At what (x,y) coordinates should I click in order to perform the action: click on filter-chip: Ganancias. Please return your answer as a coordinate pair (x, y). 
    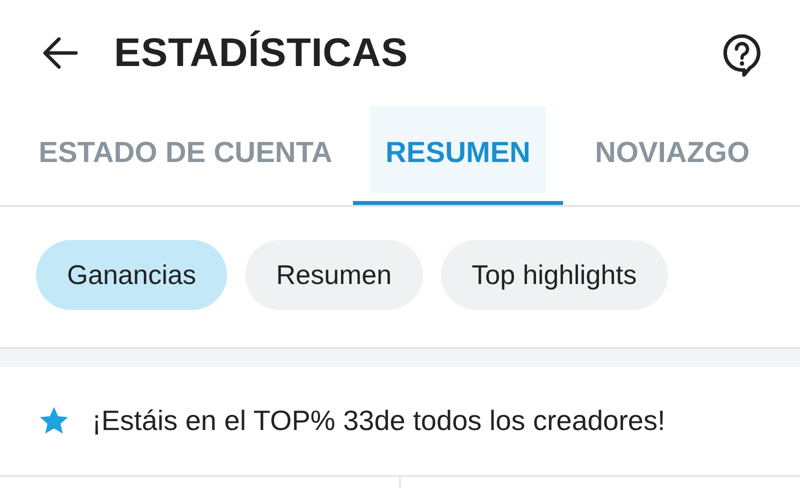
    Looking at the image, I should click on (132, 275).